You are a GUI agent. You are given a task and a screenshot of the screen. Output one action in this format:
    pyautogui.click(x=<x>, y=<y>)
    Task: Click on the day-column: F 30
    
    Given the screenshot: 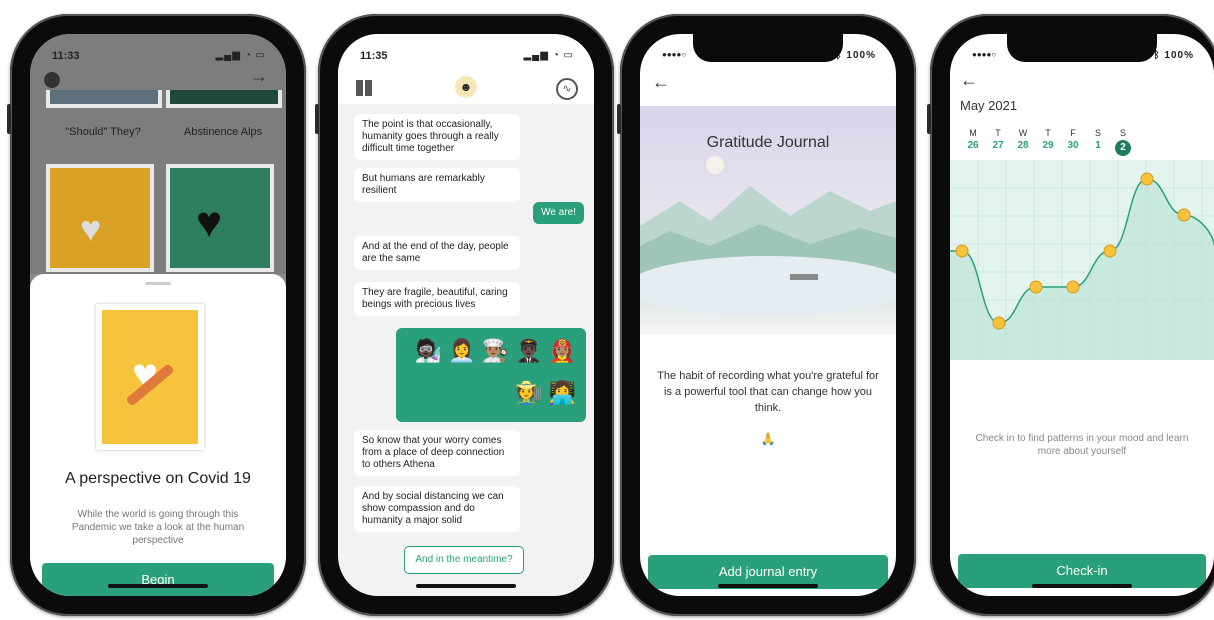 What is the action you would take?
    pyautogui.click(x=1073, y=139)
    